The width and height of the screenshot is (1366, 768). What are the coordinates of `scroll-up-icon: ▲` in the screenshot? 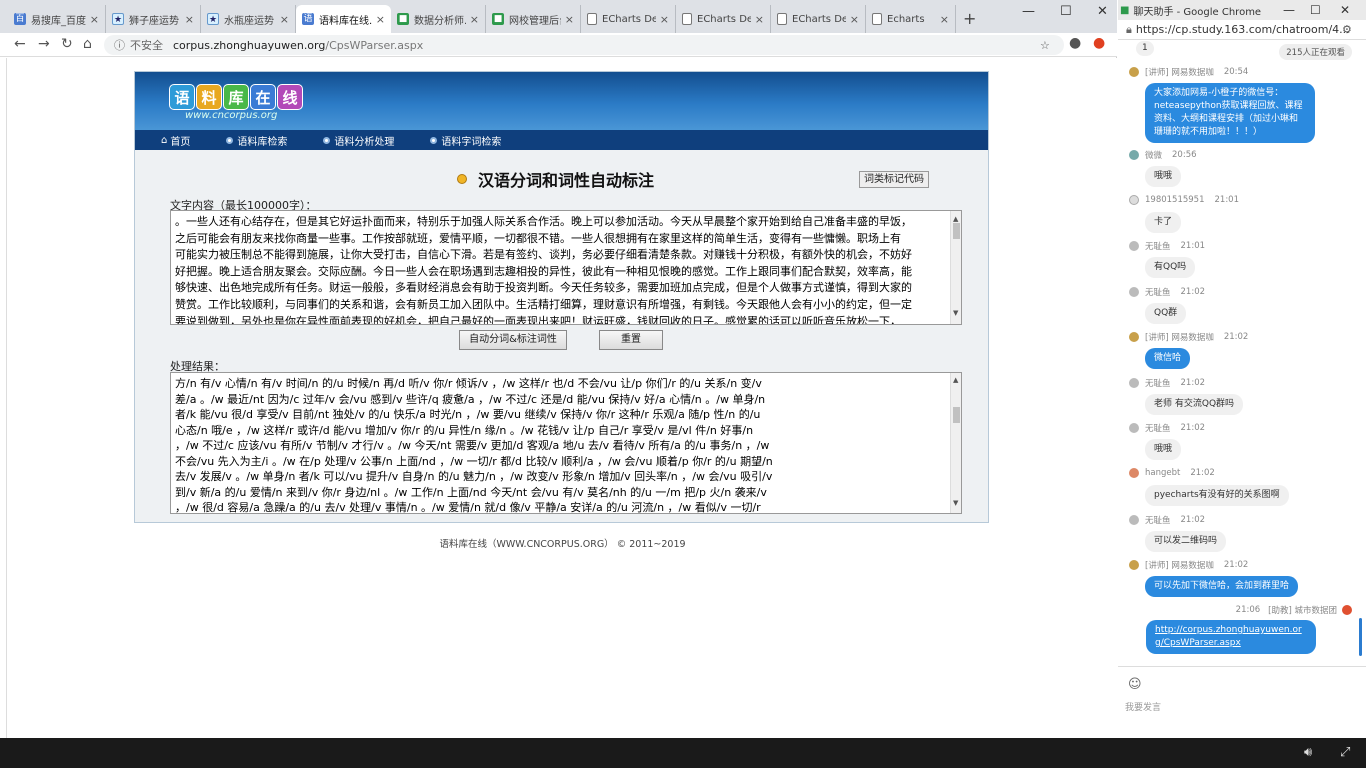 It's located at (955, 381).